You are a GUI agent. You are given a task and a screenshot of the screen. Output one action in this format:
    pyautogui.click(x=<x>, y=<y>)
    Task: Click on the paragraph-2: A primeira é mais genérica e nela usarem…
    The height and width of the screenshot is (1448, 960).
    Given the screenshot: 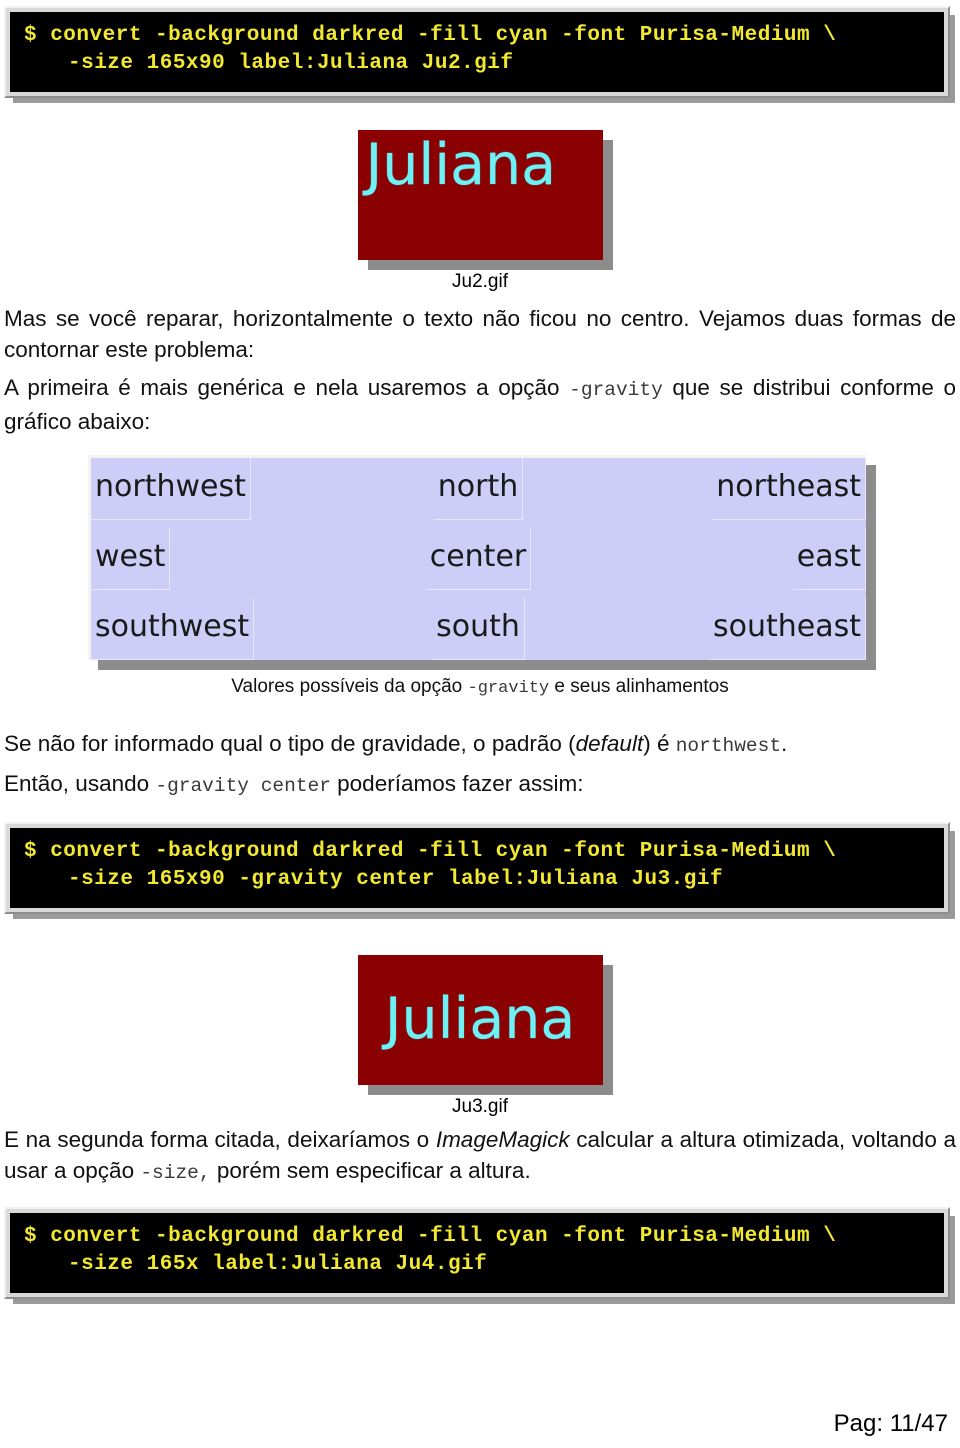 What is the action you would take?
    pyautogui.click(x=480, y=404)
    